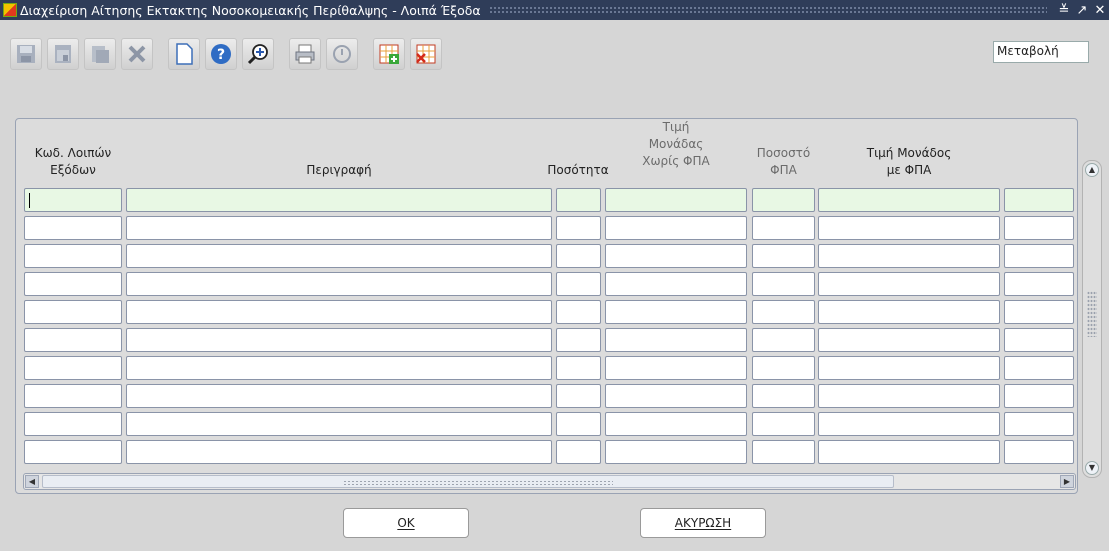 This screenshot has width=1109, height=551. I want to click on scroll-left-icon: ◀, so click(32, 481).